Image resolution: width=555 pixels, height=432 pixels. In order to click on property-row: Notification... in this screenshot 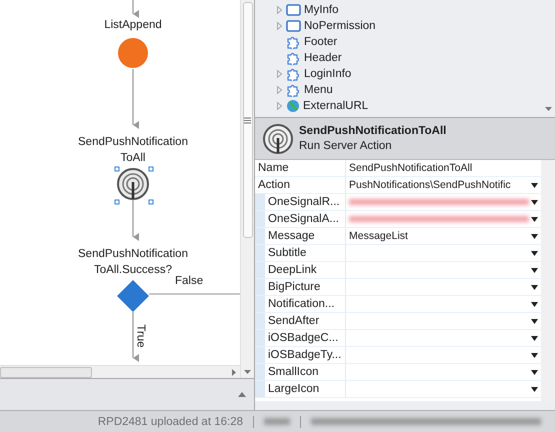, I will do `click(398, 304)`.